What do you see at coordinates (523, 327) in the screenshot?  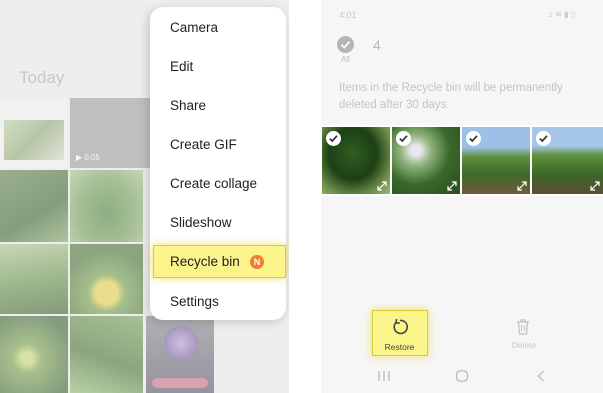 I see `trash-icon` at bounding box center [523, 327].